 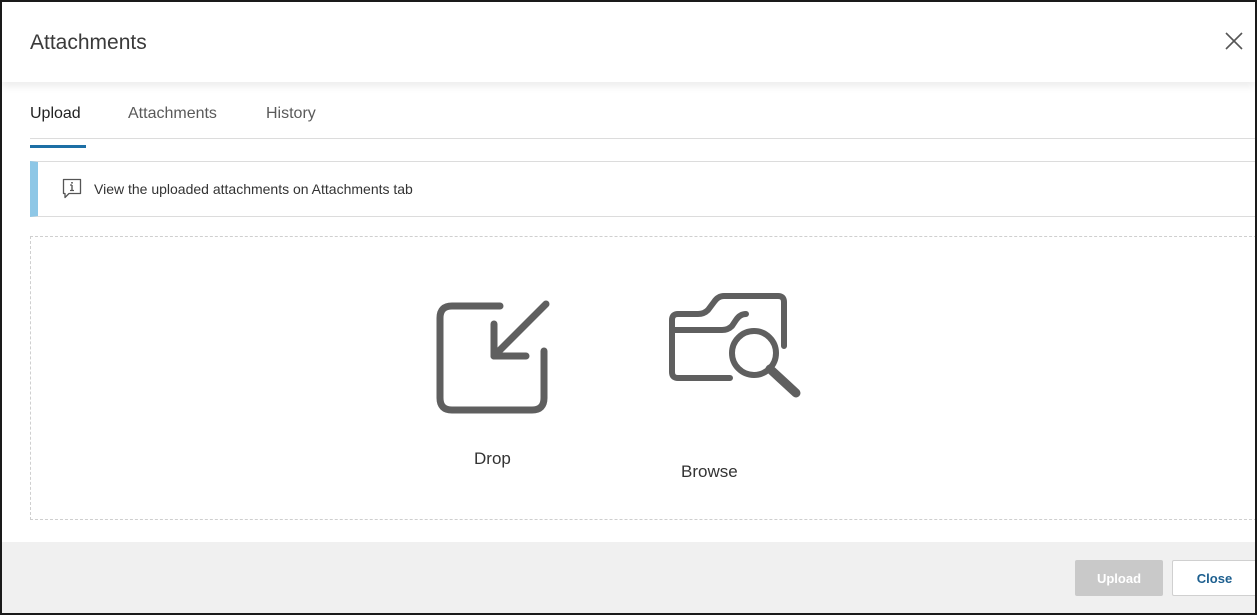 I want to click on drop-label: Drop, so click(x=492, y=459).